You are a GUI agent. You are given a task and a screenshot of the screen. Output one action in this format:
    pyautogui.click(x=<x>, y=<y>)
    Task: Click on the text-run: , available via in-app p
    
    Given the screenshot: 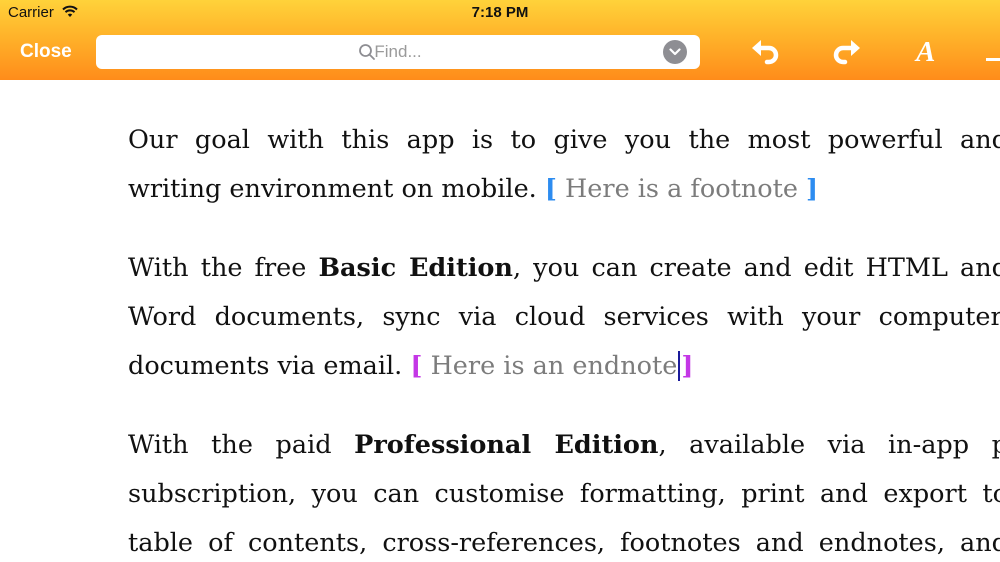 What is the action you would take?
    pyautogui.click(x=829, y=445)
    